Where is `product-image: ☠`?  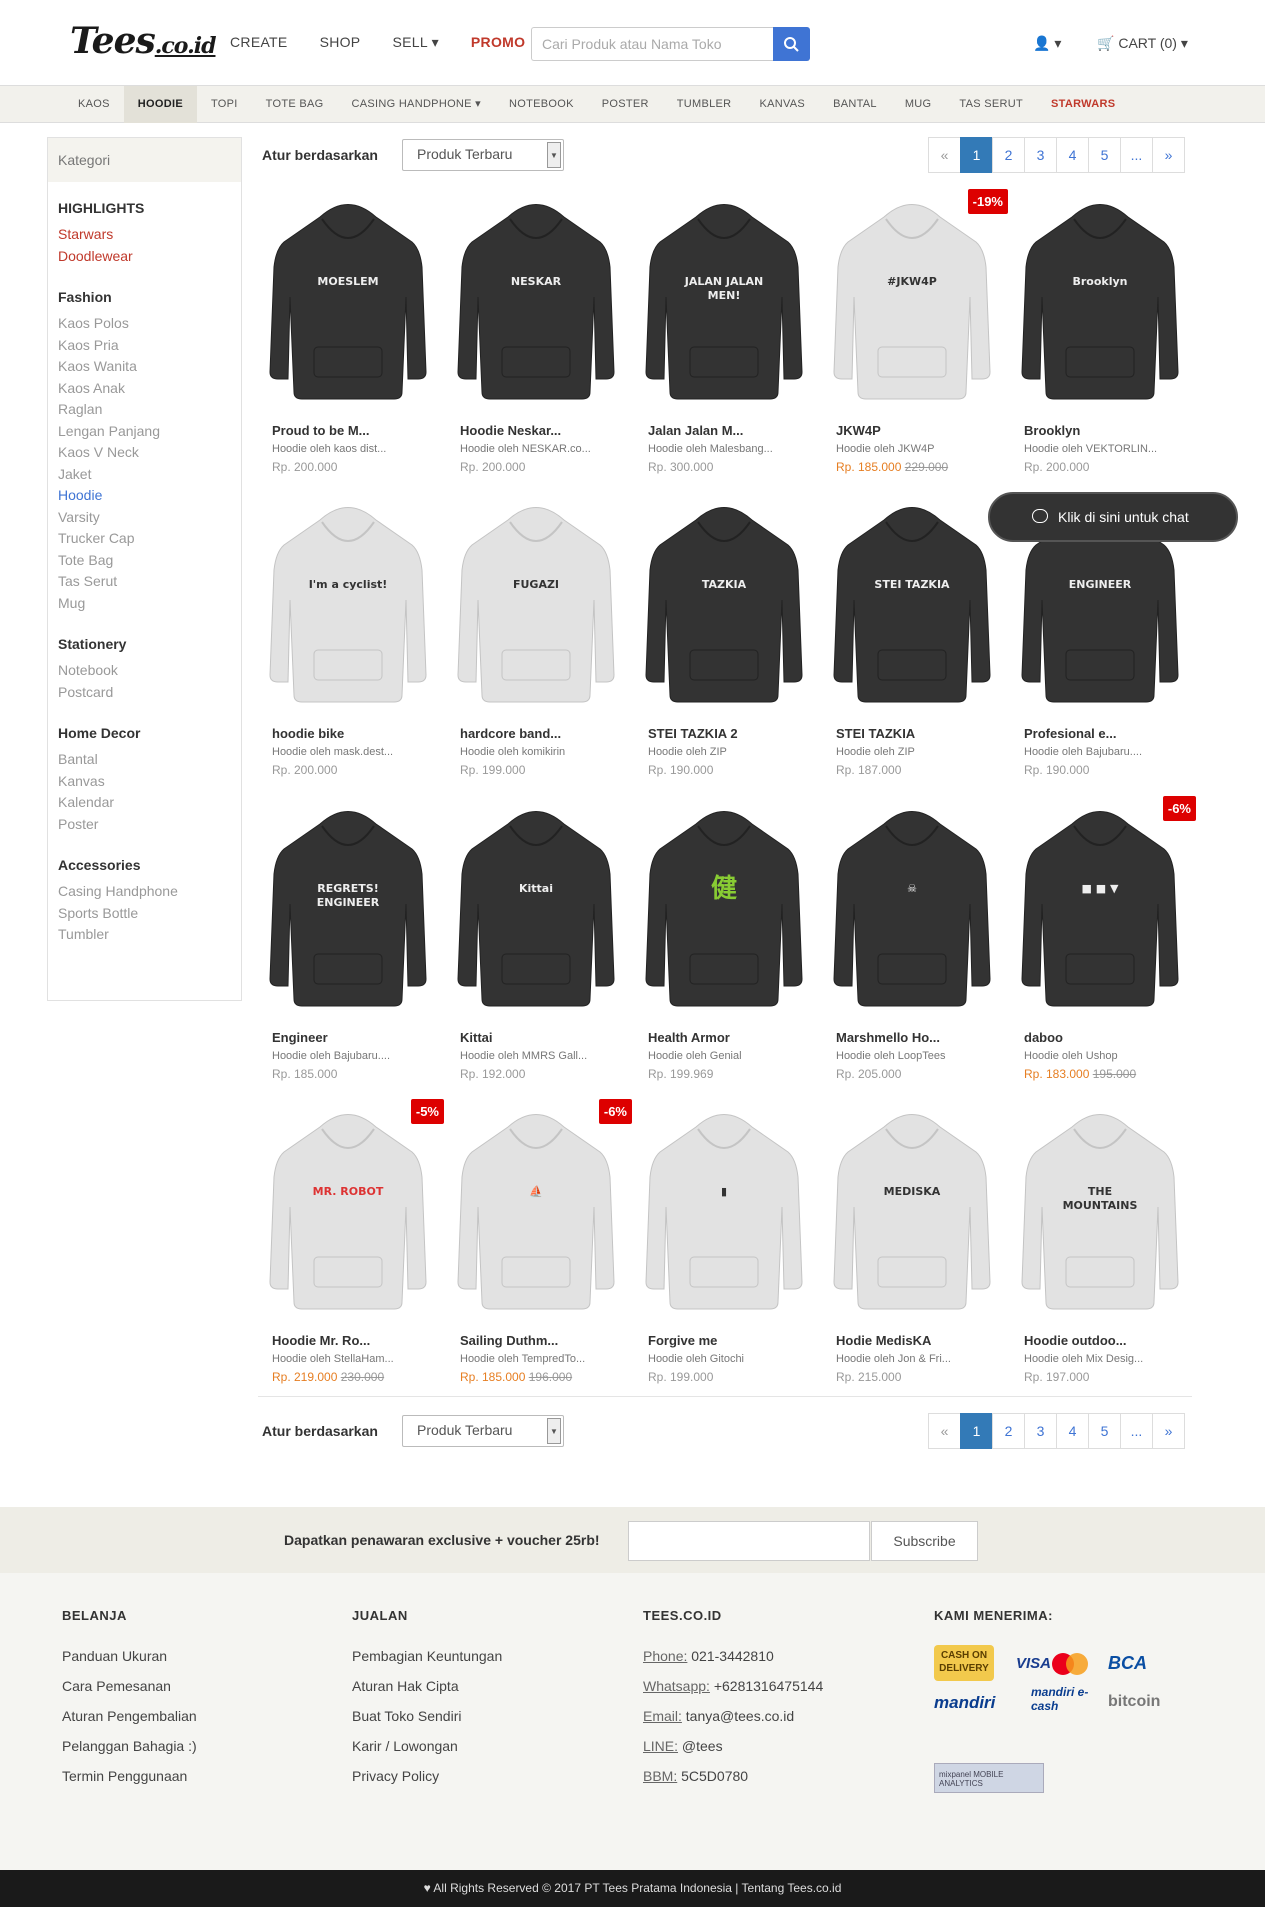
product-image: ☠ is located at coordinates (912, 906).